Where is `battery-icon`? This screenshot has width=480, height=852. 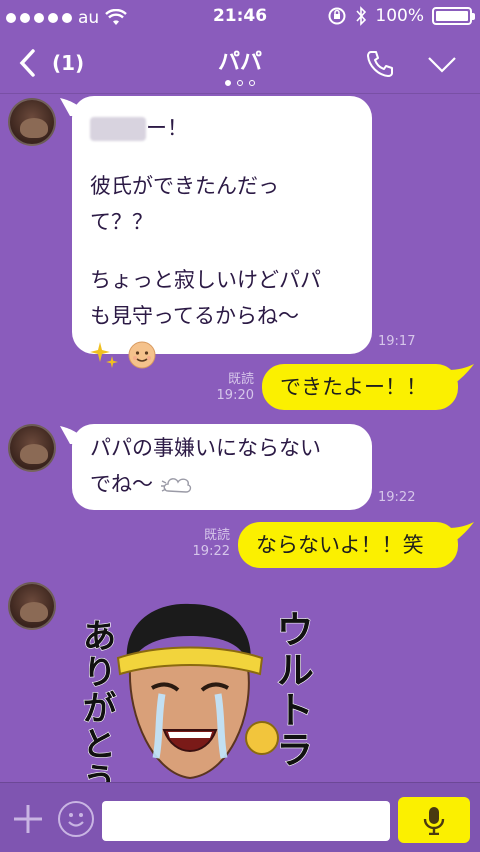
battery-icon is located at coordinates (453, 16).